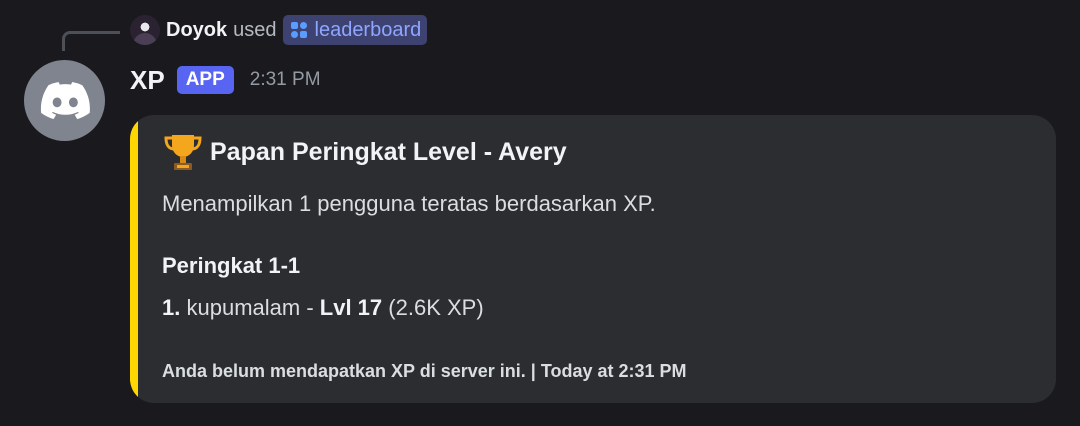 The height and width of the screenshot is (426, 1080). What do you see at coordinates (255, 29) in the screenshot?
I see `usage-verb: used` at bounding box center [255, 29].